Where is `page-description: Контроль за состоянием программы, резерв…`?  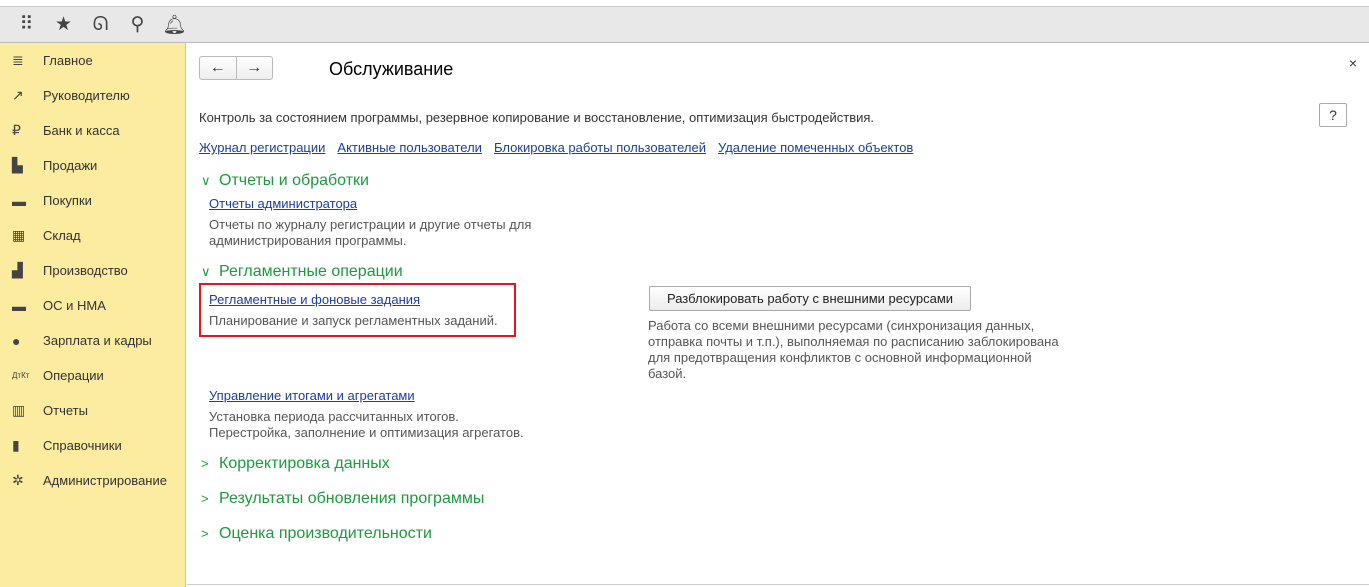 page-description: Контроль за состоянием программы, резерв… is located at coordinates (537, 117).